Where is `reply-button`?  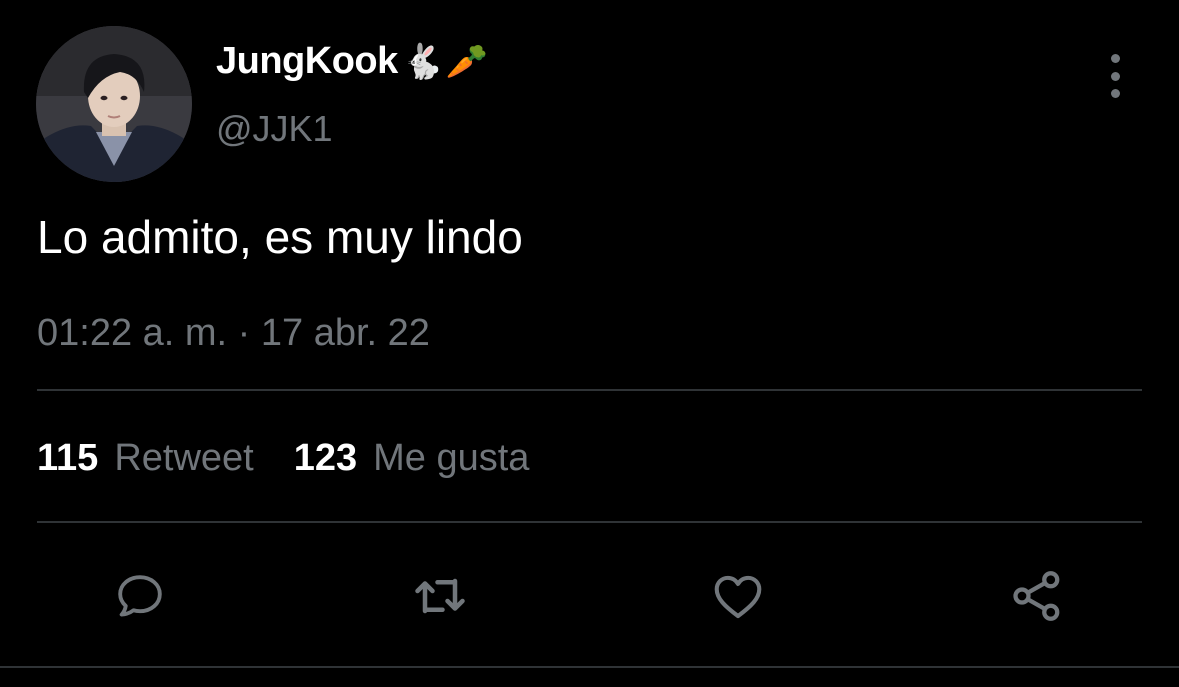
reply-button is located at coordinates (140, 596).